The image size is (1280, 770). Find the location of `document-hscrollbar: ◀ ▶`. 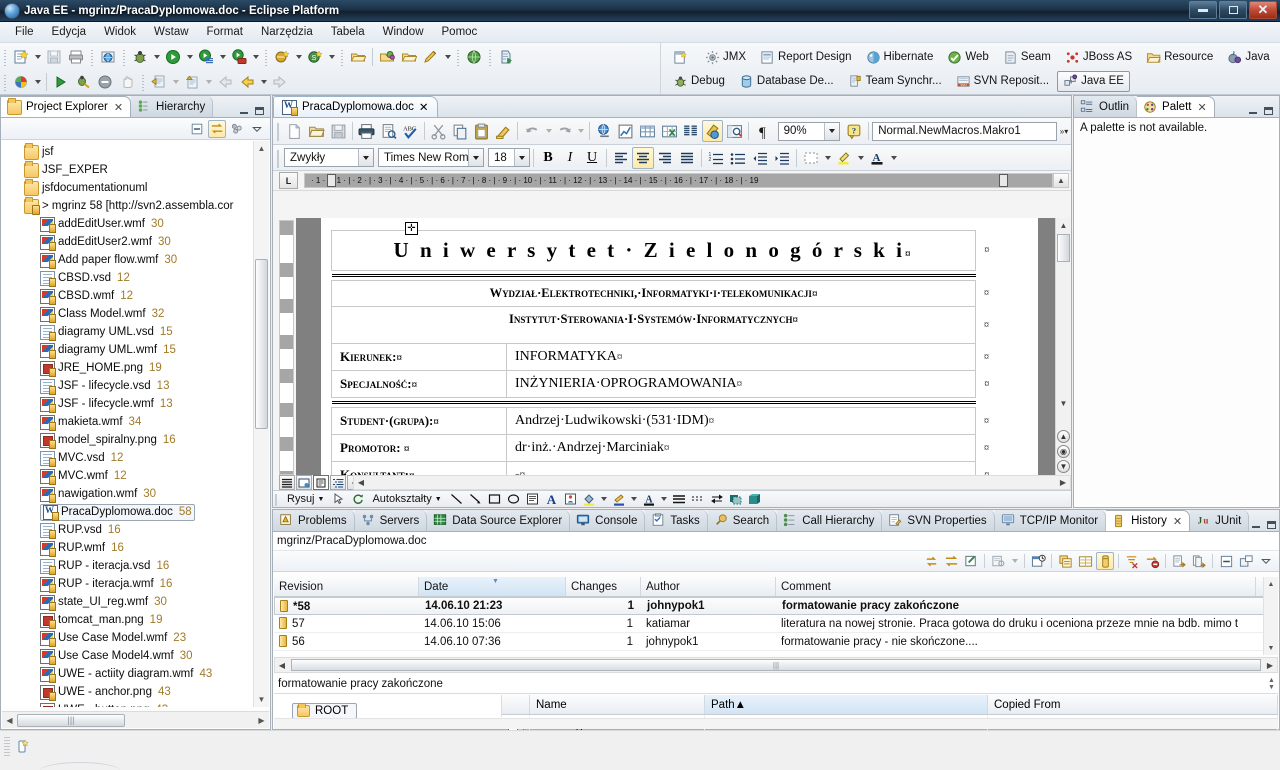

document-hscrollbar: ◀ ▶ is located at coordinates (712, 482).